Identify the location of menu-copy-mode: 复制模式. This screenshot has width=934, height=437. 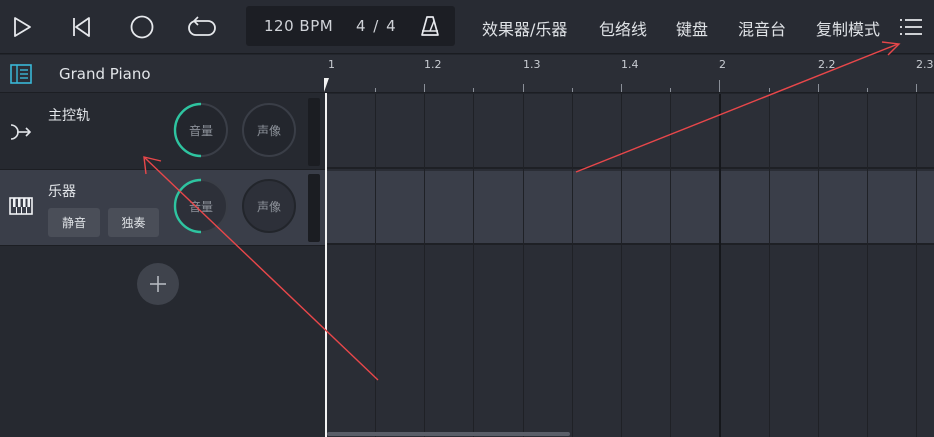
(848, 28).